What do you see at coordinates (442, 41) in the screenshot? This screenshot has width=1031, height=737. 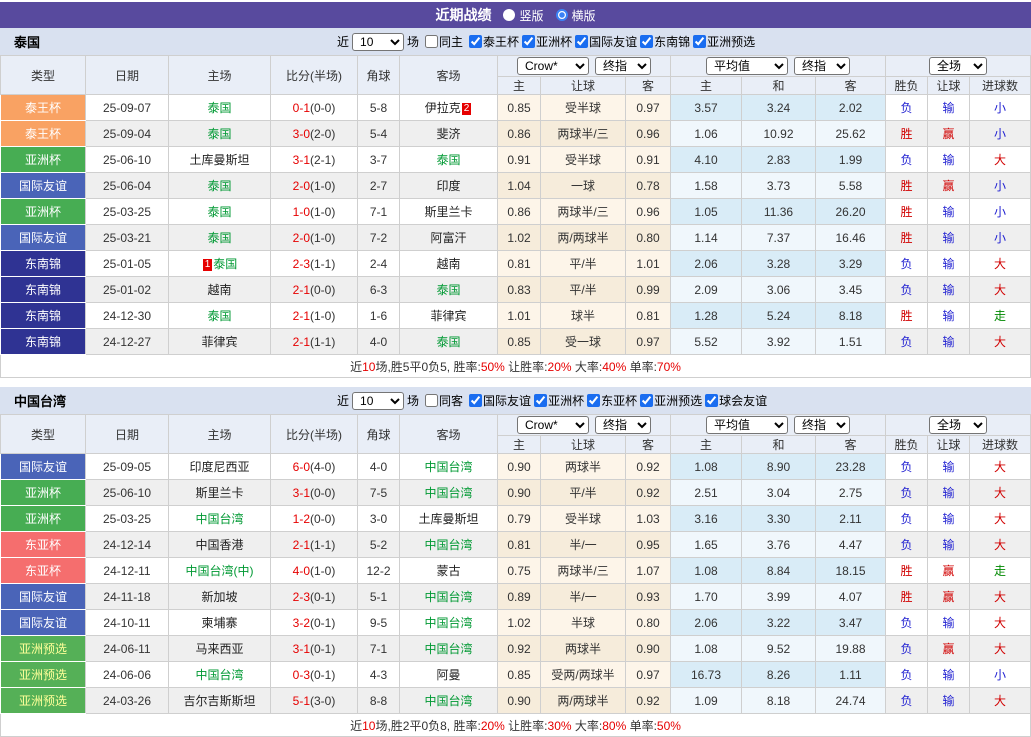 I see `same-venue-filter: 同主` at bounding box center [442, 41].